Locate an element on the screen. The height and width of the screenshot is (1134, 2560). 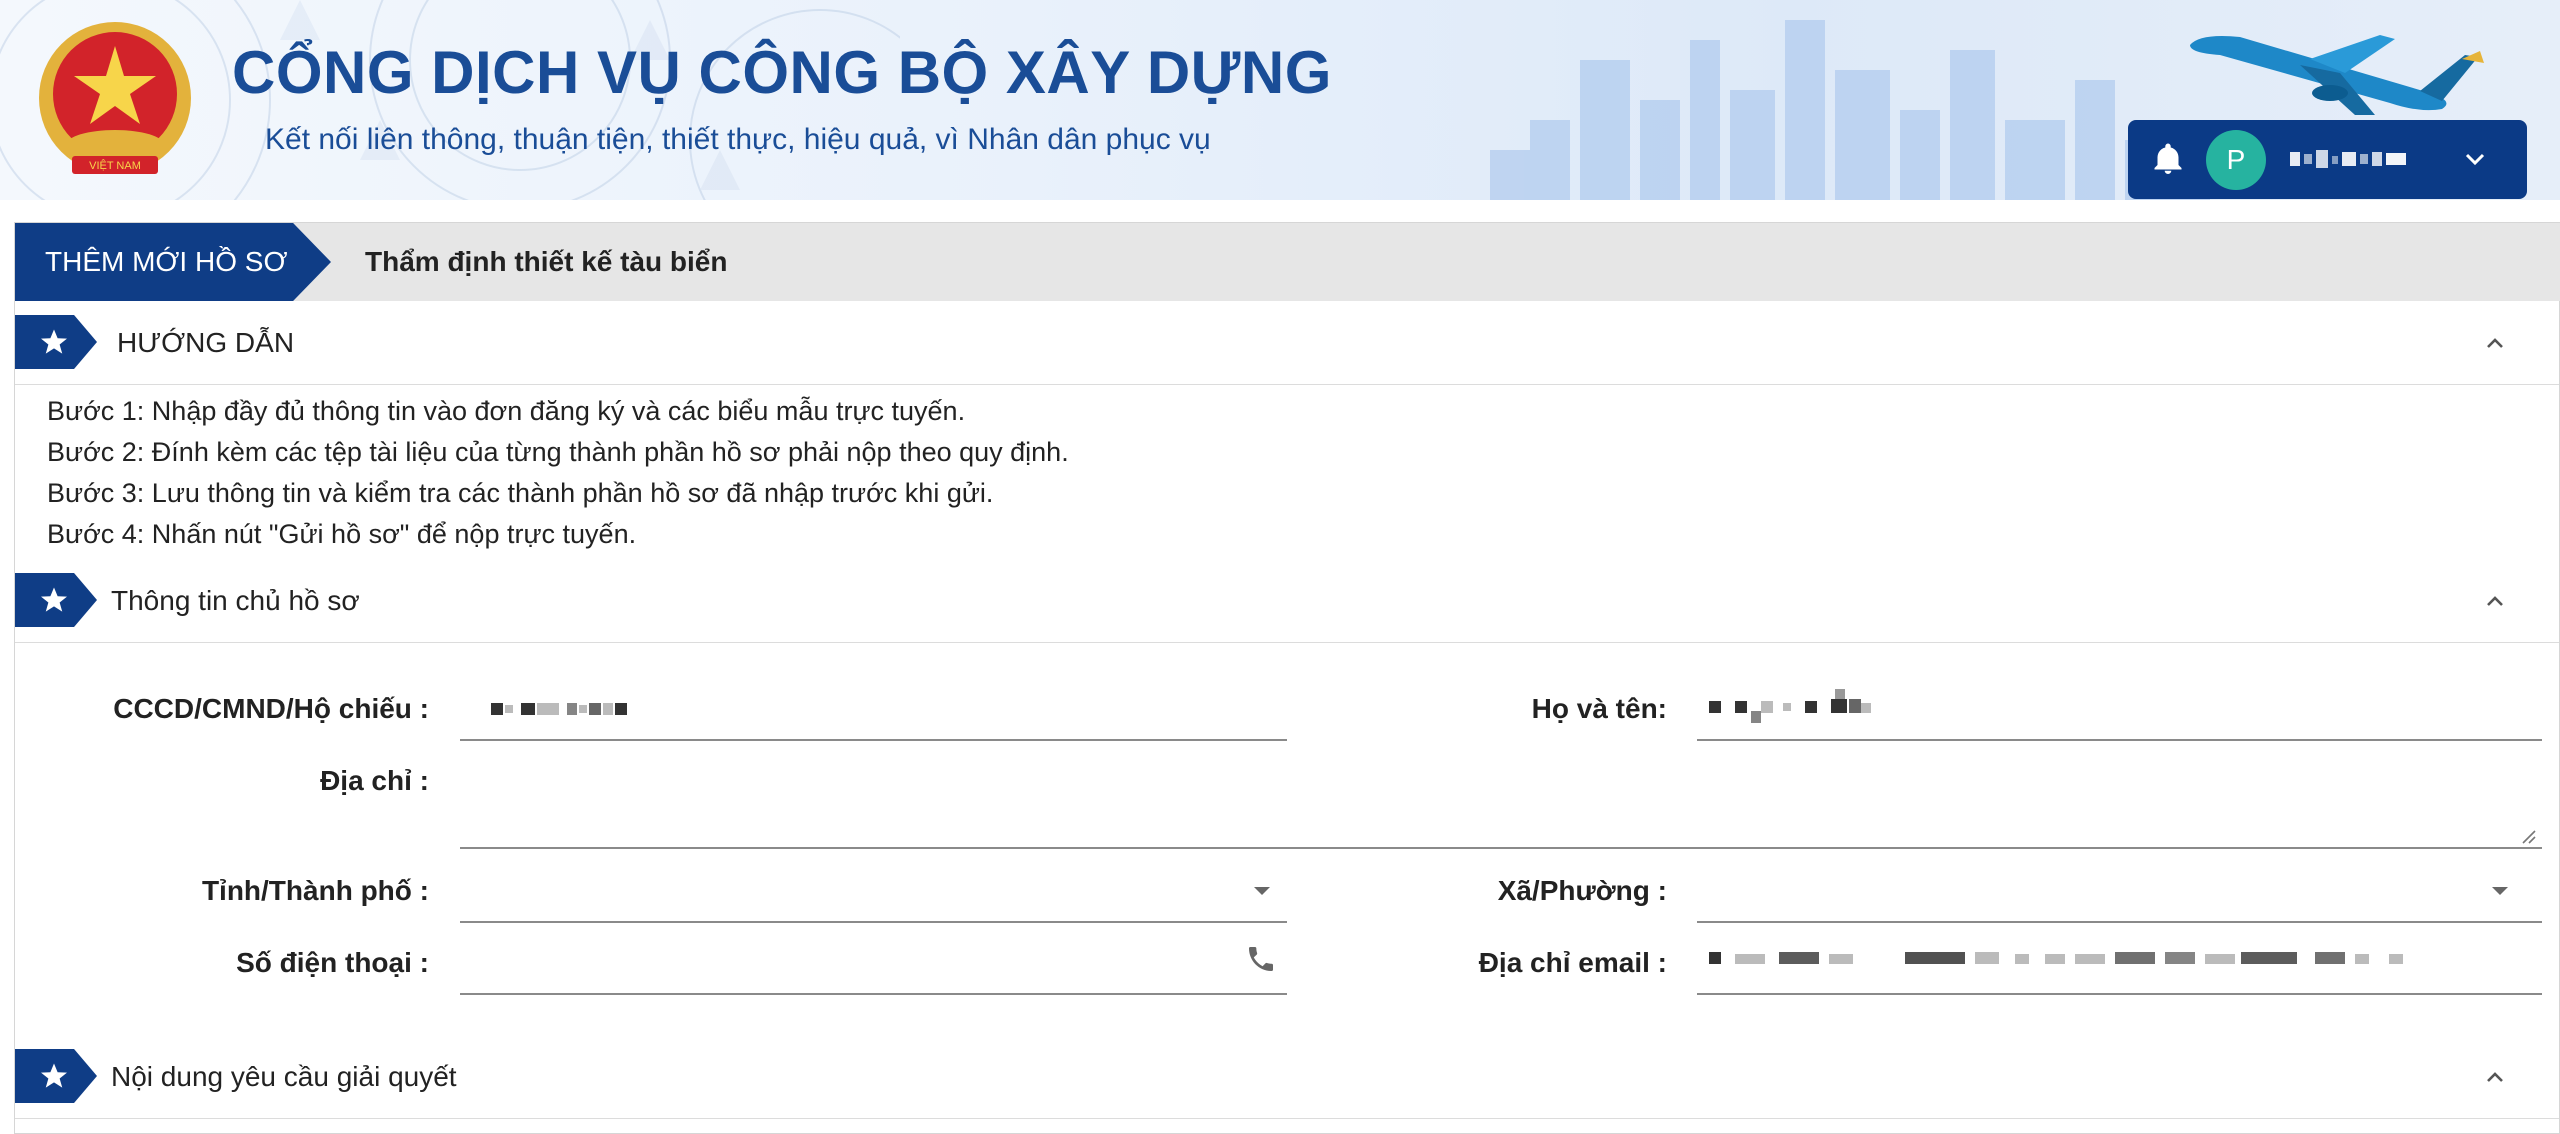
avatar: P is located at coordinates (2236, 160).